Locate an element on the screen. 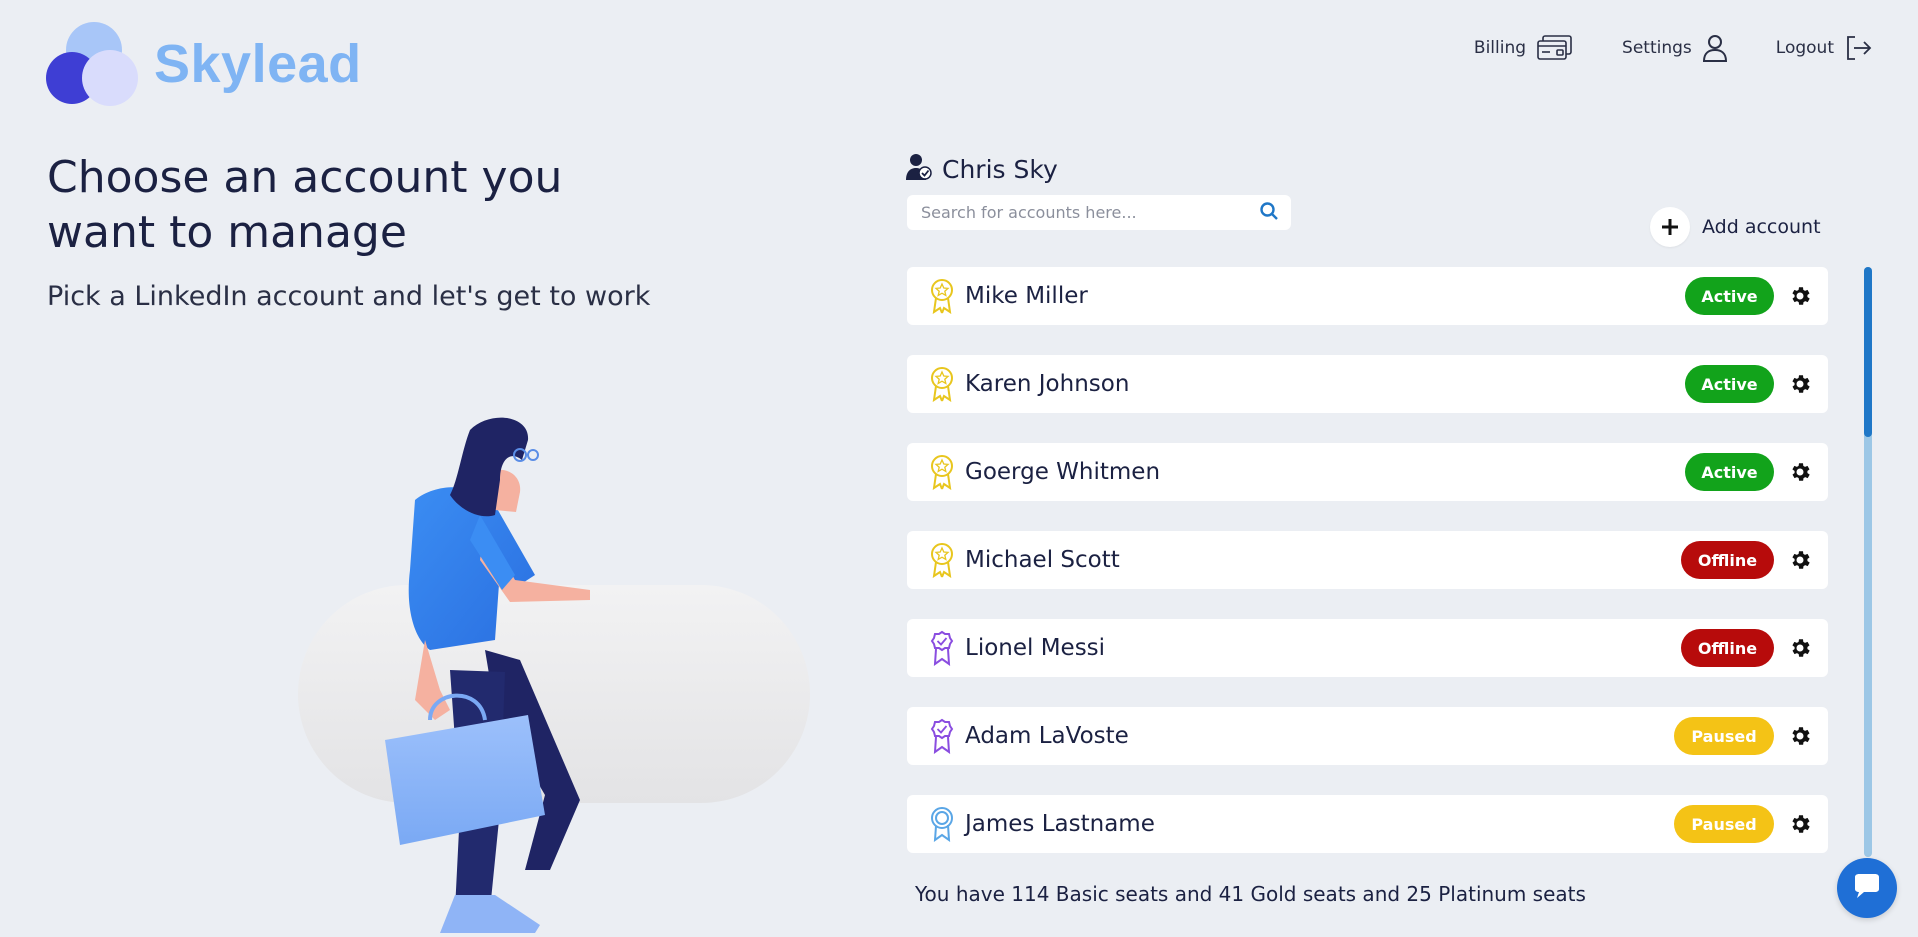 The image size is (1918, 937). brand-logo: Skylead is located at coordinates (204, 64).